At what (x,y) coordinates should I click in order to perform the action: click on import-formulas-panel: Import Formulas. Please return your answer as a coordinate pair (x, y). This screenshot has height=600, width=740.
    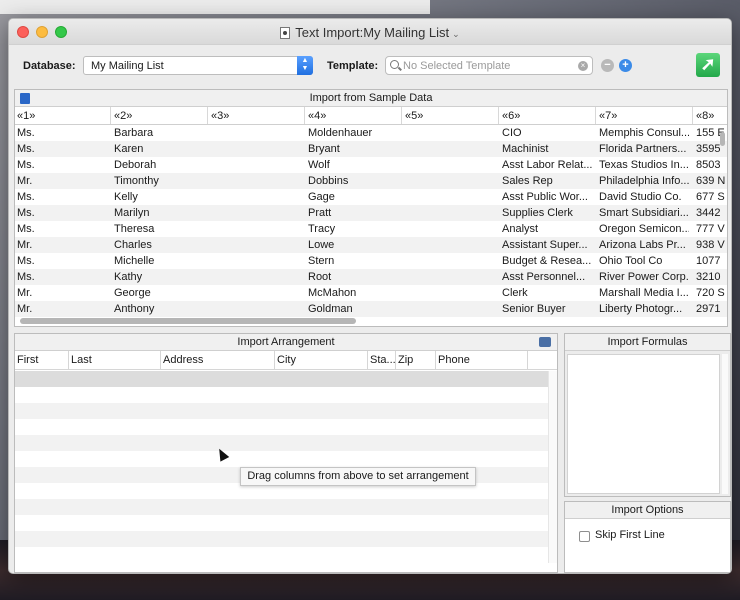
    Looking at the image, I should click on (647, 415).